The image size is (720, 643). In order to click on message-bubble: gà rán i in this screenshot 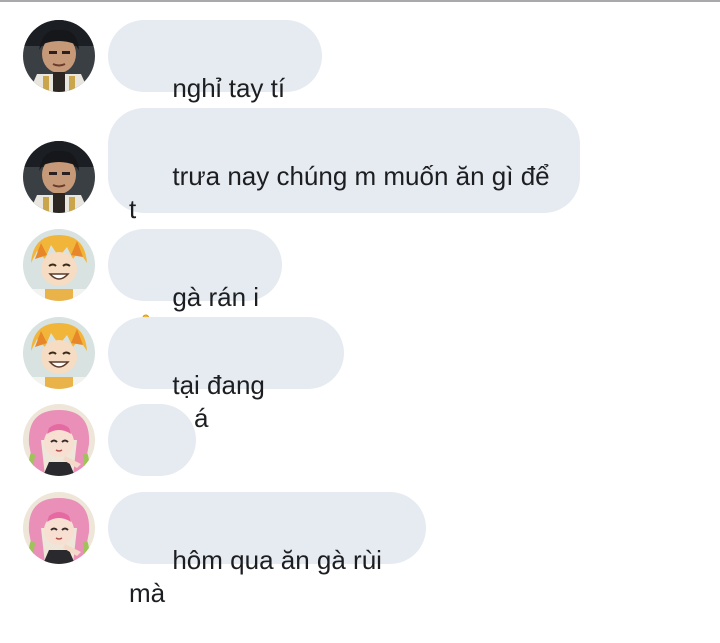, I will do `click(195, 288)`.